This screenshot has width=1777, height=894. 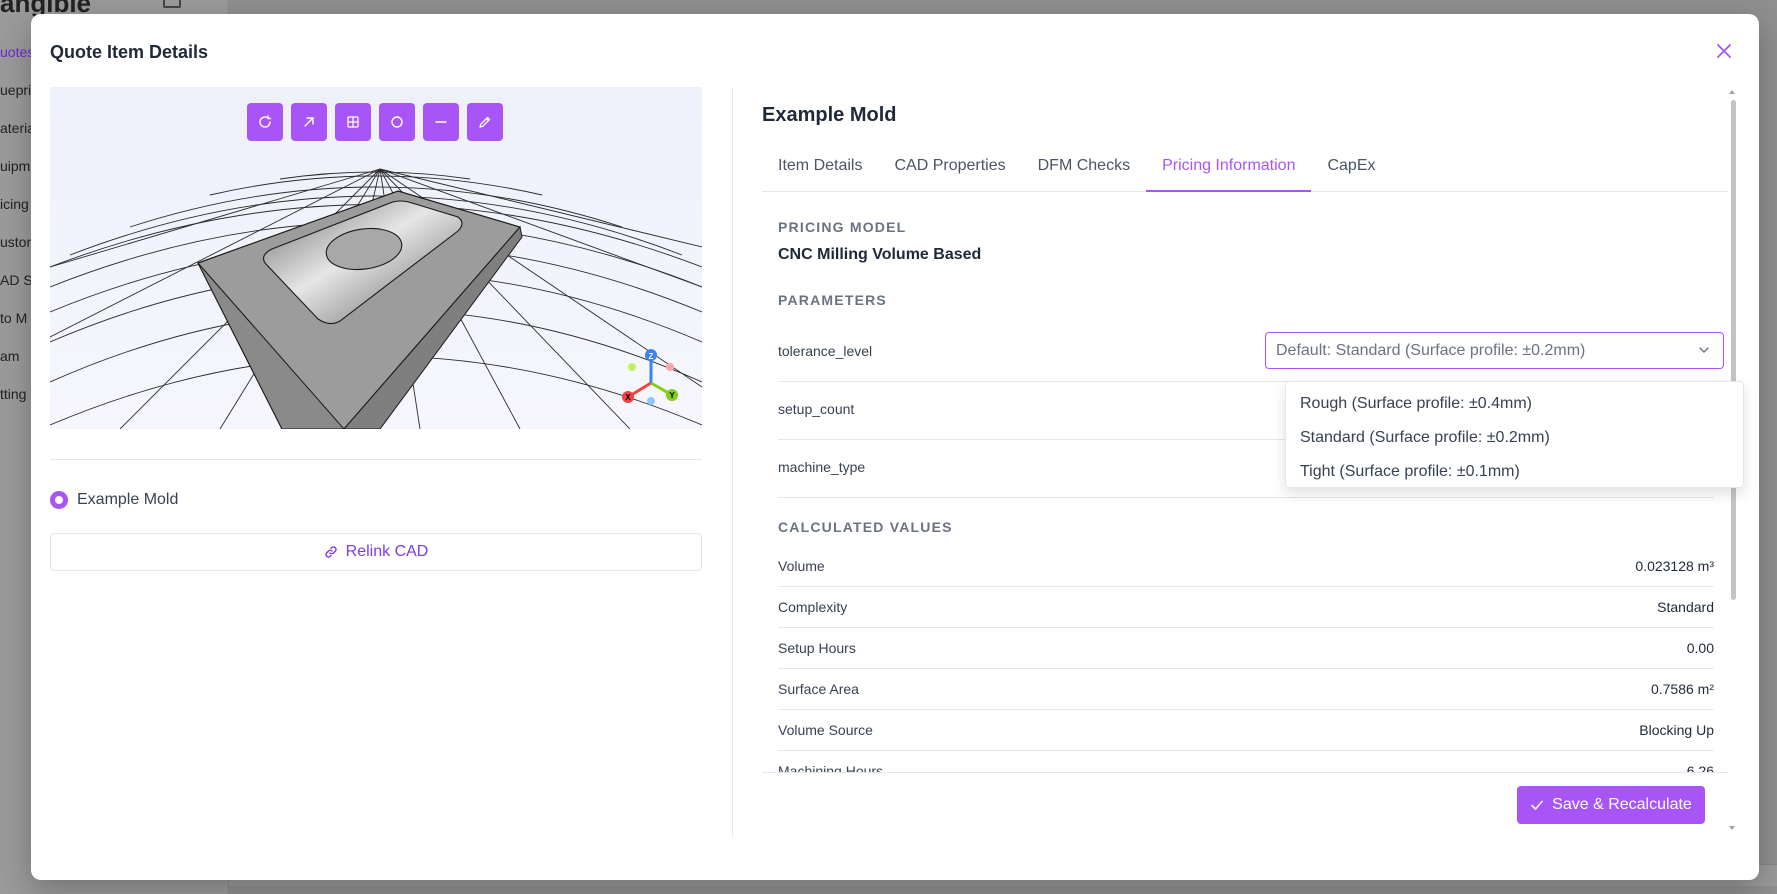 I want to click on calc-value: 0.023128 m³, so click(x=1674, y=566).